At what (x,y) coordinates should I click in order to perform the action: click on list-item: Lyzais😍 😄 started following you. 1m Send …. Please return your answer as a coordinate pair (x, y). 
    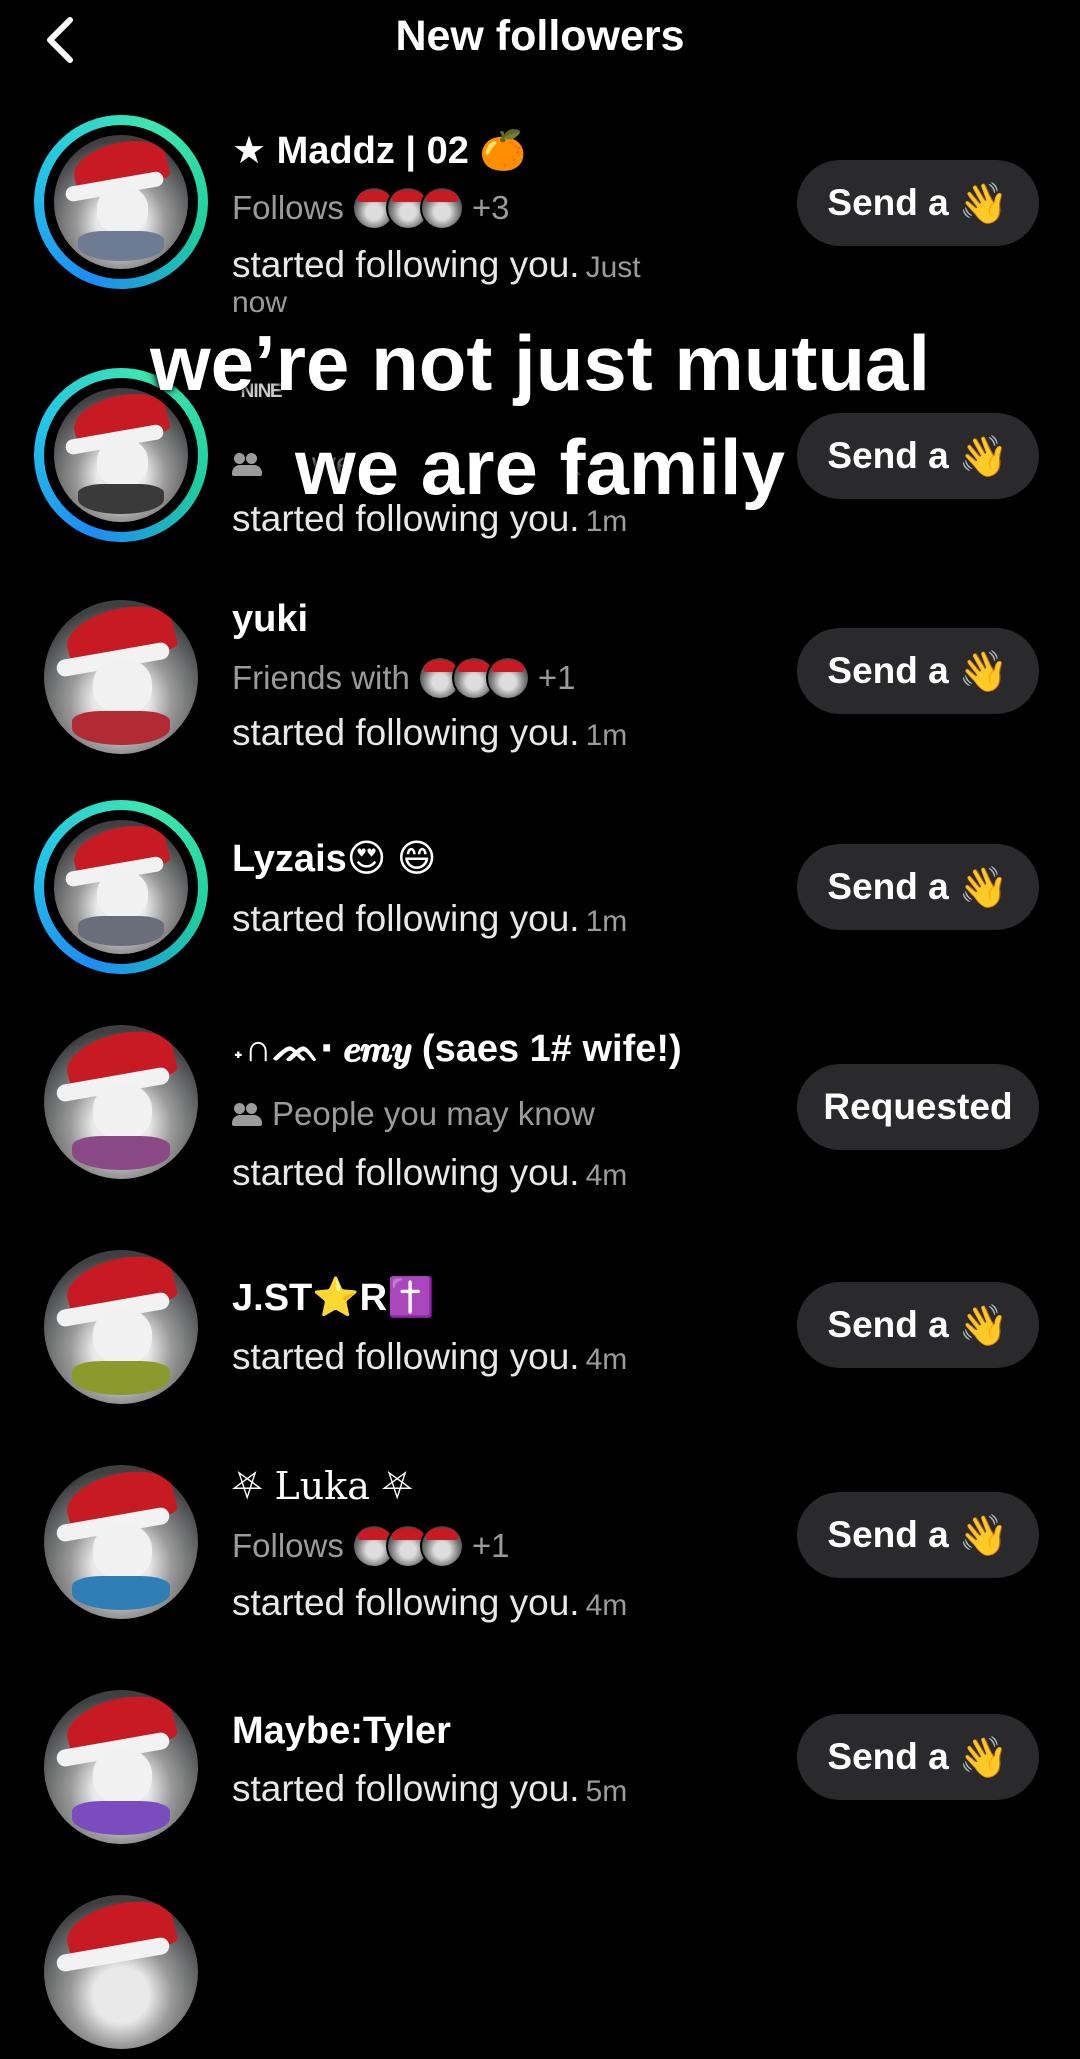
    Looking at the image, I should click on (540, 890).